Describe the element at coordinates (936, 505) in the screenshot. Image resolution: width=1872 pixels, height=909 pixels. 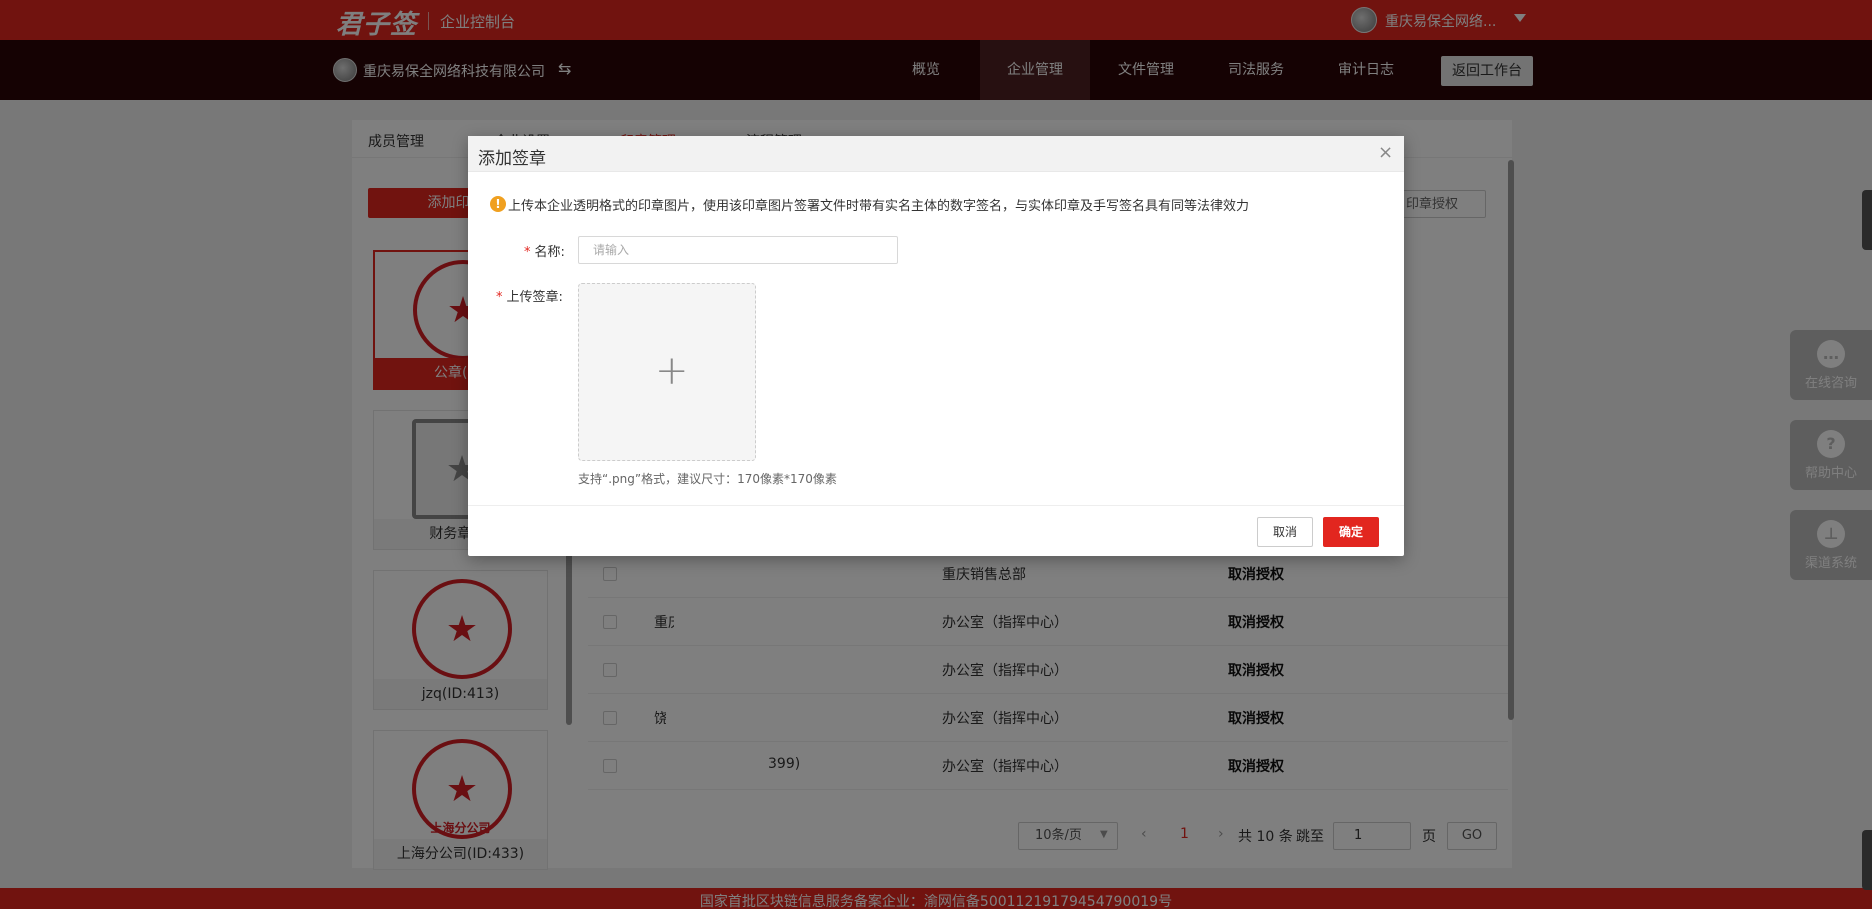
I see `dialog-divider` at that location.